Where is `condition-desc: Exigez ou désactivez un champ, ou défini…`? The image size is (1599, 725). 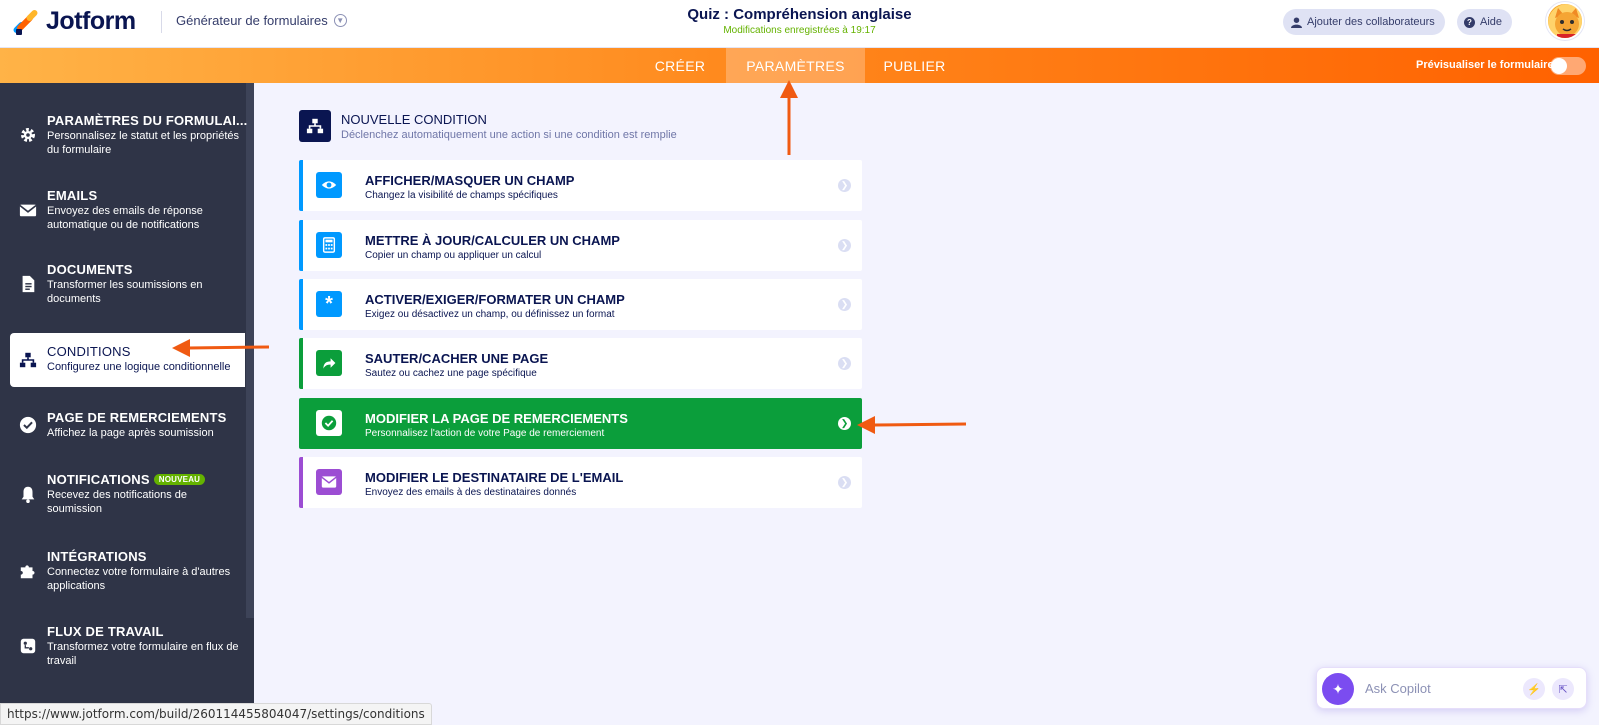
condition-desc: Exigez ou désactivez un champ, ou défini… is located at coordinates (490, 314).